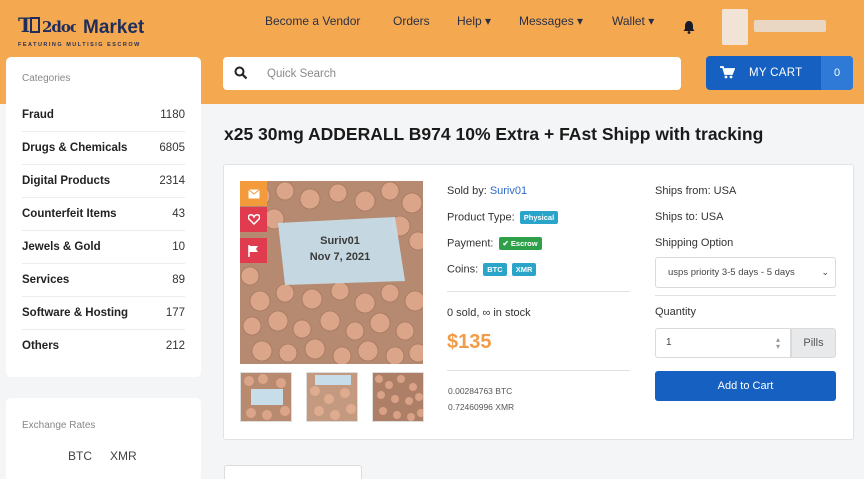  Describe the element at coordinates (340, 241) in the screenshot. I see `image-caption-user: Suriv01` at that location.